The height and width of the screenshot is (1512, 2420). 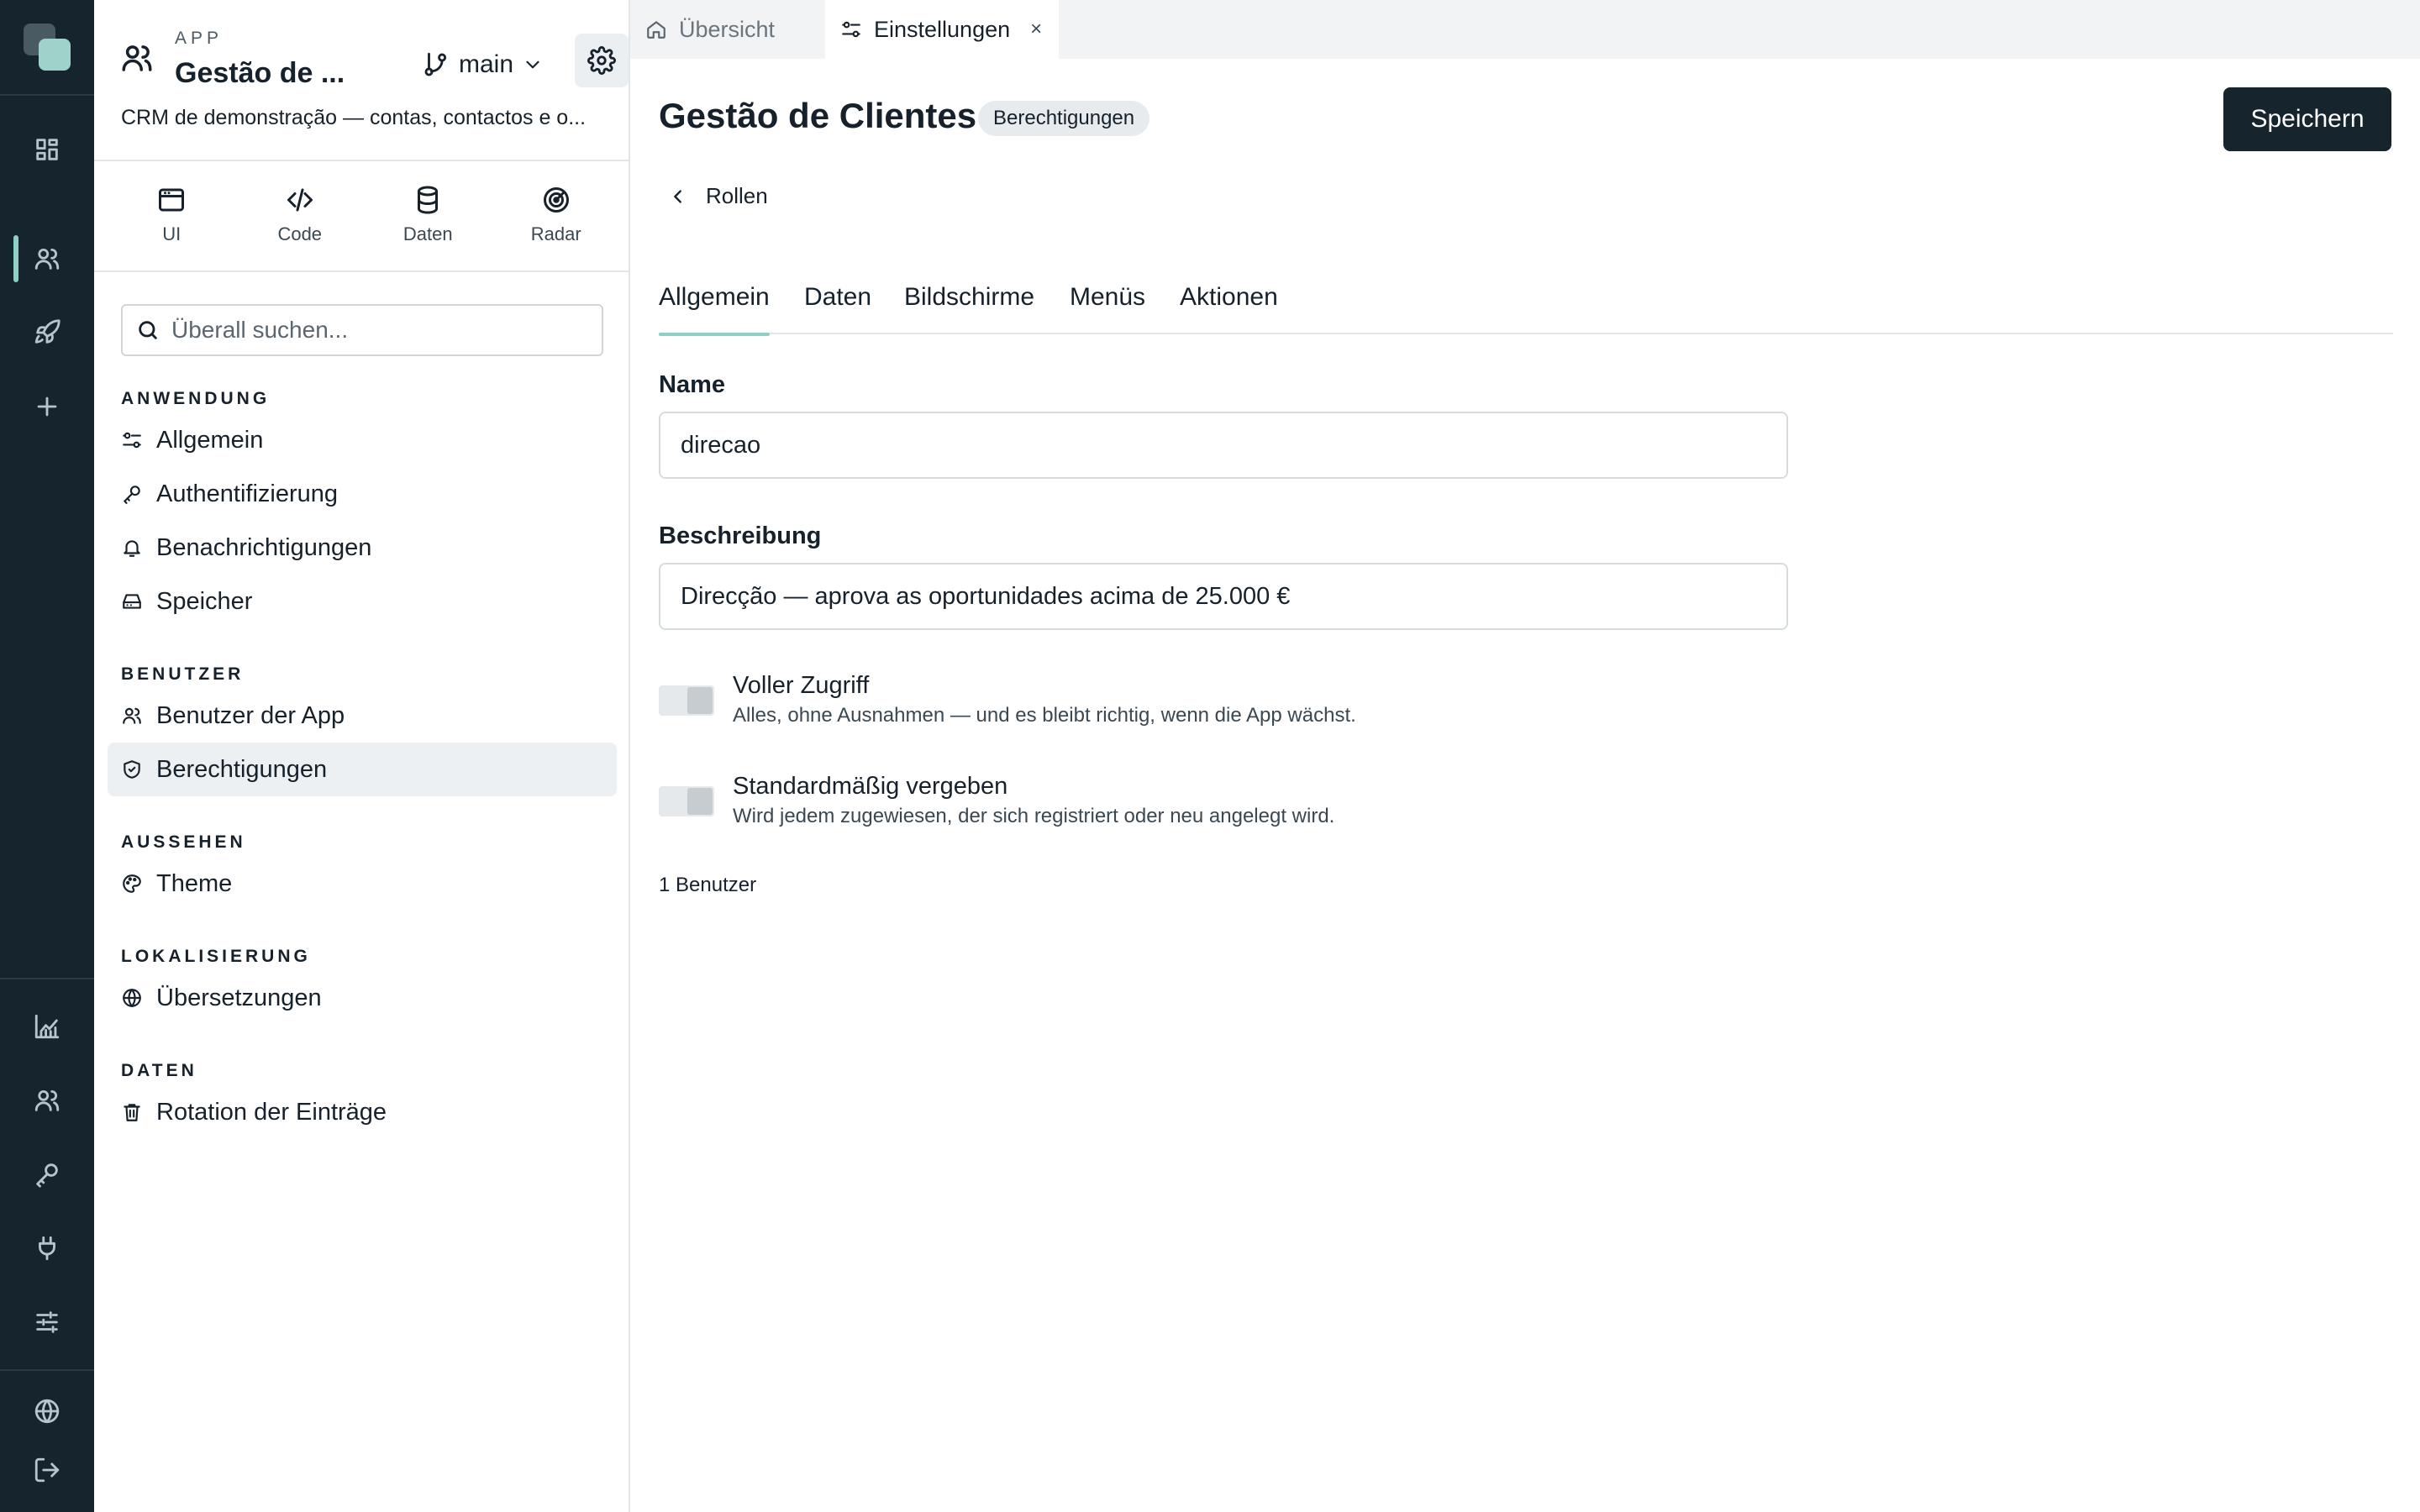 What do you see at coordinates (300, 233) in the screenshot?
I see `mode-code-label: Code` at bounding box center [300, 233].